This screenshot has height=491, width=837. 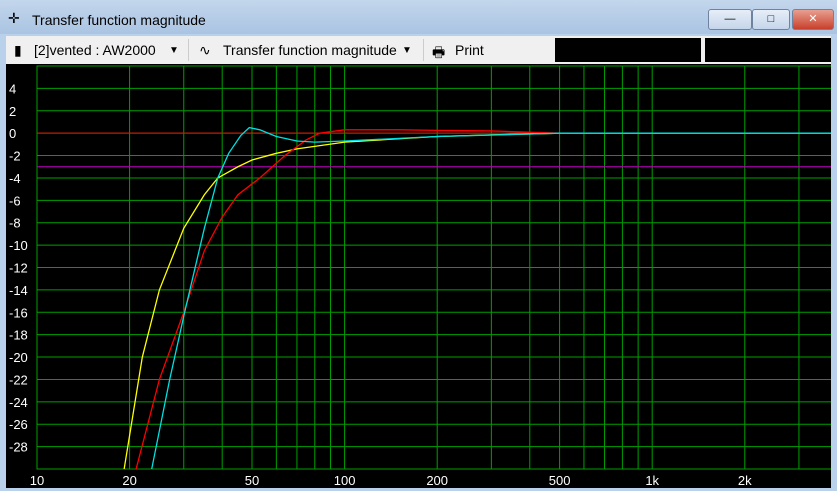 I want to click on x-tick-label: 10, so click(x=37, y=480).